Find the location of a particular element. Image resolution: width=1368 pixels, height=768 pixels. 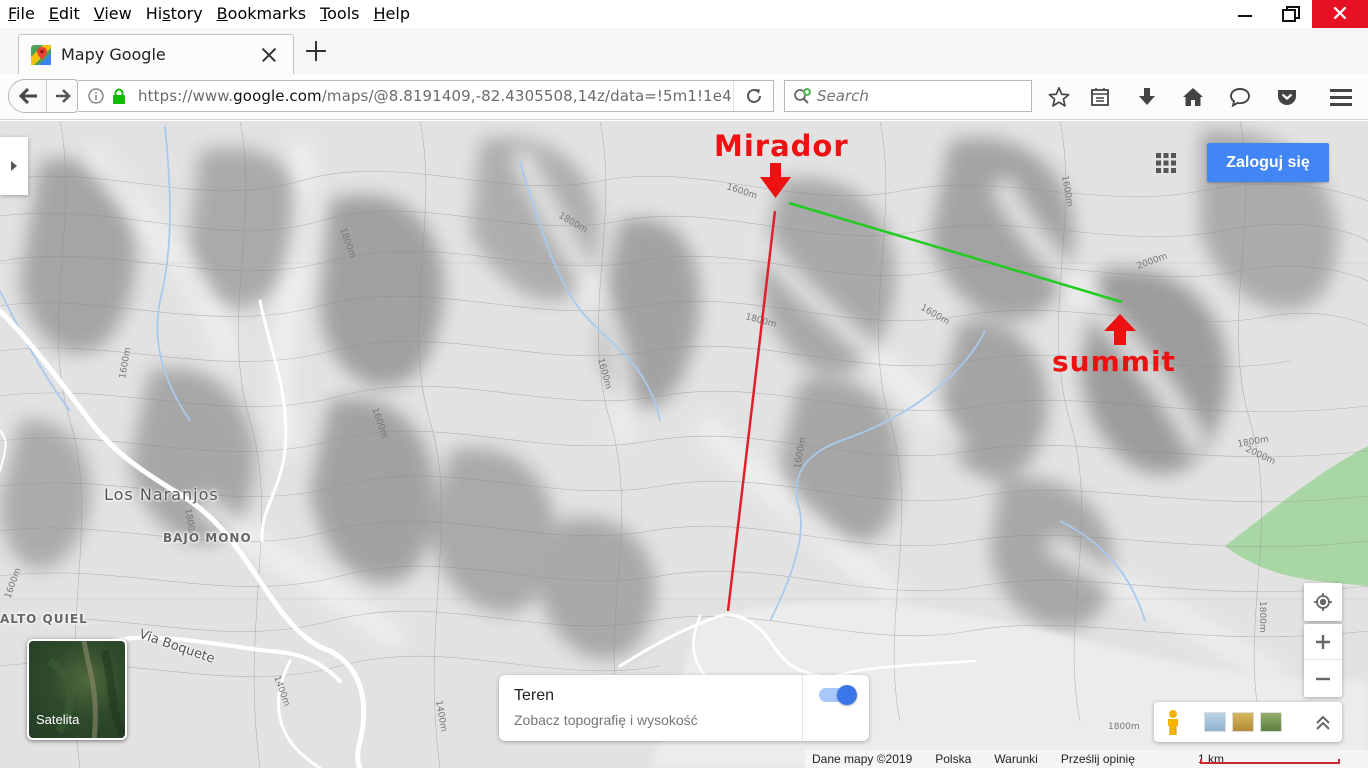

layer-thumb-traffic is located at coordinates (1243, 722).